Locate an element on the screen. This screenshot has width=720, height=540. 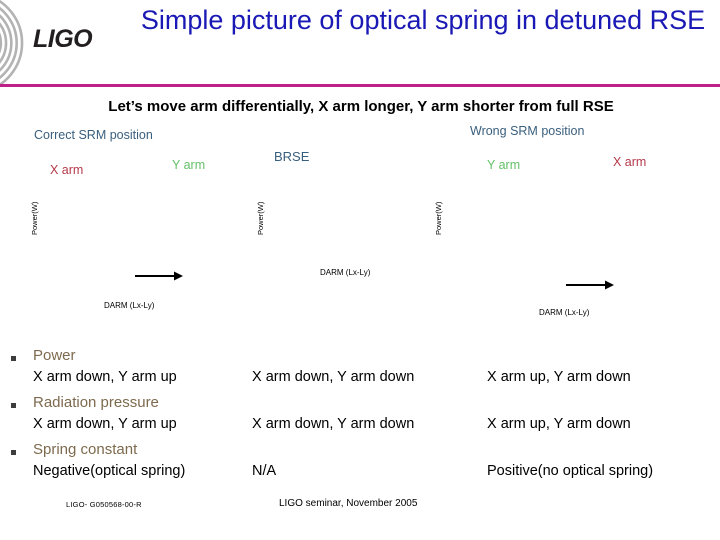
comparison-heading: Power is located at coordinates (54, 355).